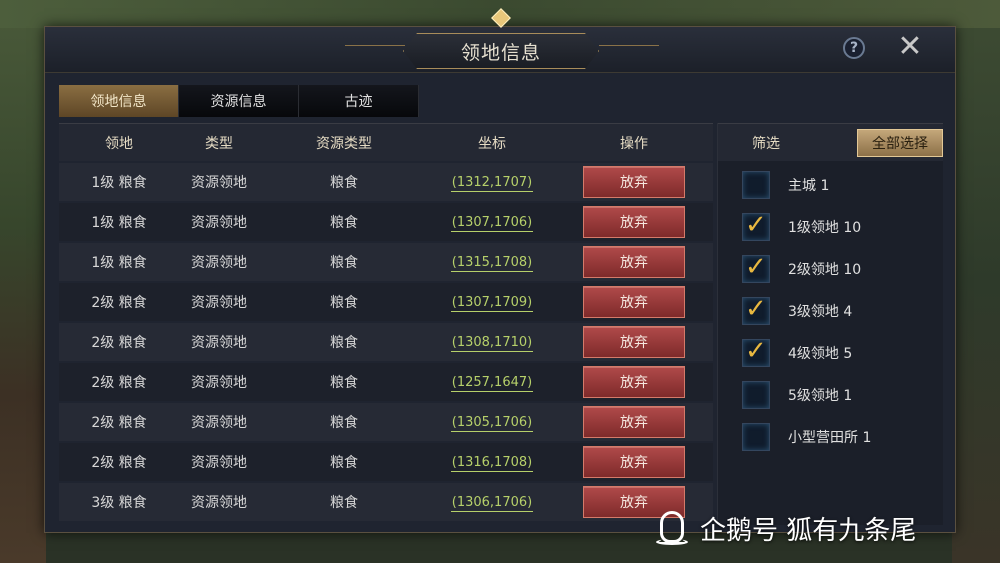 The image size is (1000, 563). I want to click on background-right, so click(976, 281).